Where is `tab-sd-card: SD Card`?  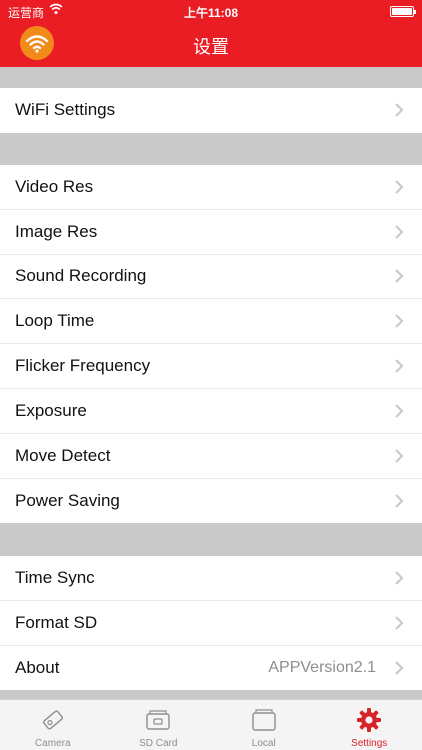
tab-sd-card: SD Card is located at coordinates (159, 725).